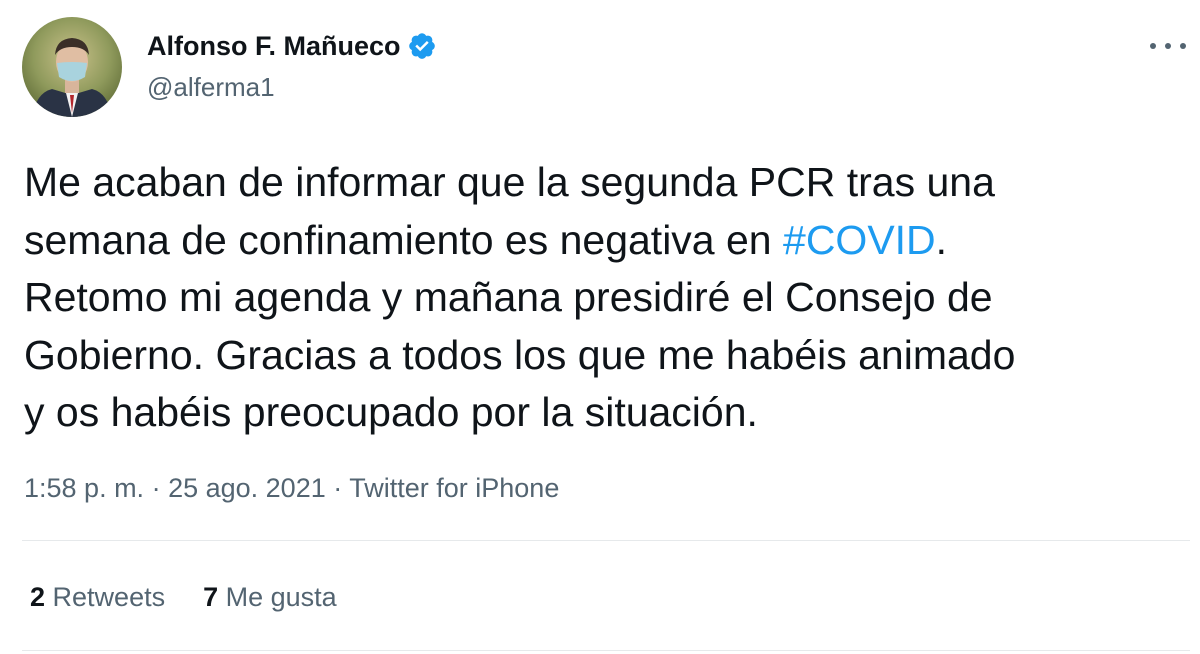 This screenshot has height=654, width=1200. I want to click on profile-photo, so click(72, 67).